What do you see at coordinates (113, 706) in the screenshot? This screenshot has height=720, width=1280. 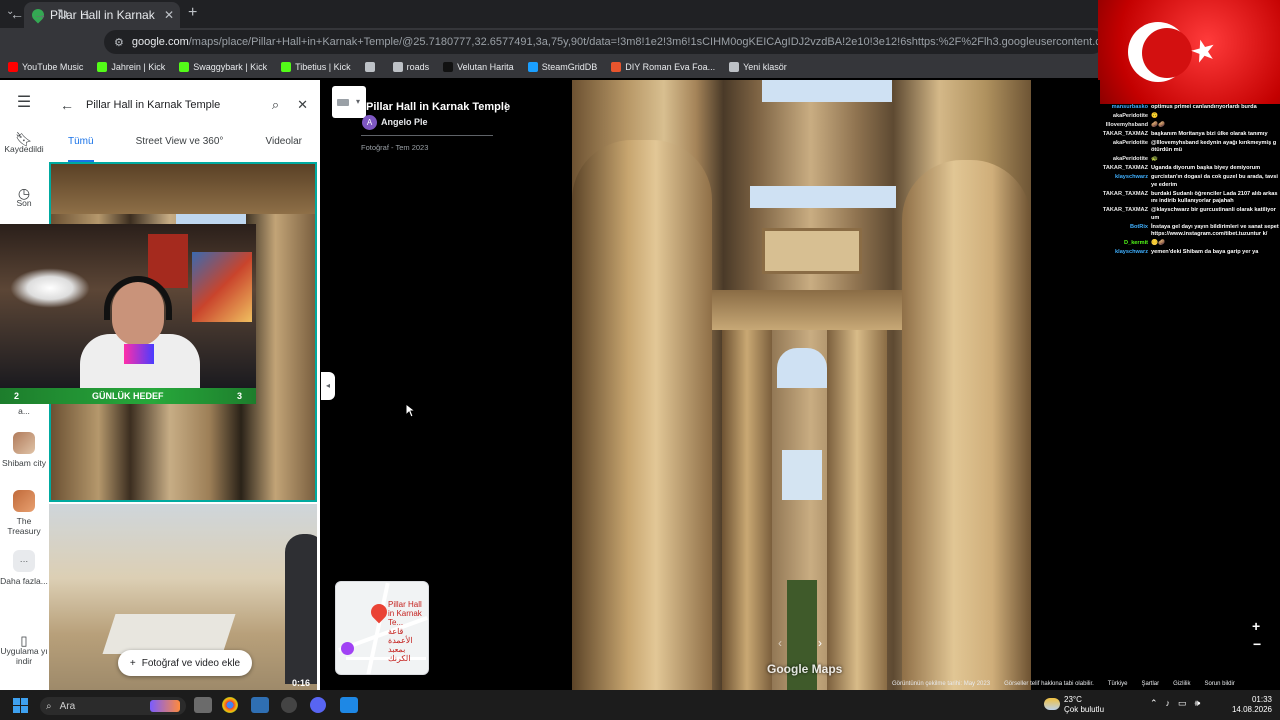 I see `taskbar-search: ⌕ Ara` at bounding box center [113, 706].